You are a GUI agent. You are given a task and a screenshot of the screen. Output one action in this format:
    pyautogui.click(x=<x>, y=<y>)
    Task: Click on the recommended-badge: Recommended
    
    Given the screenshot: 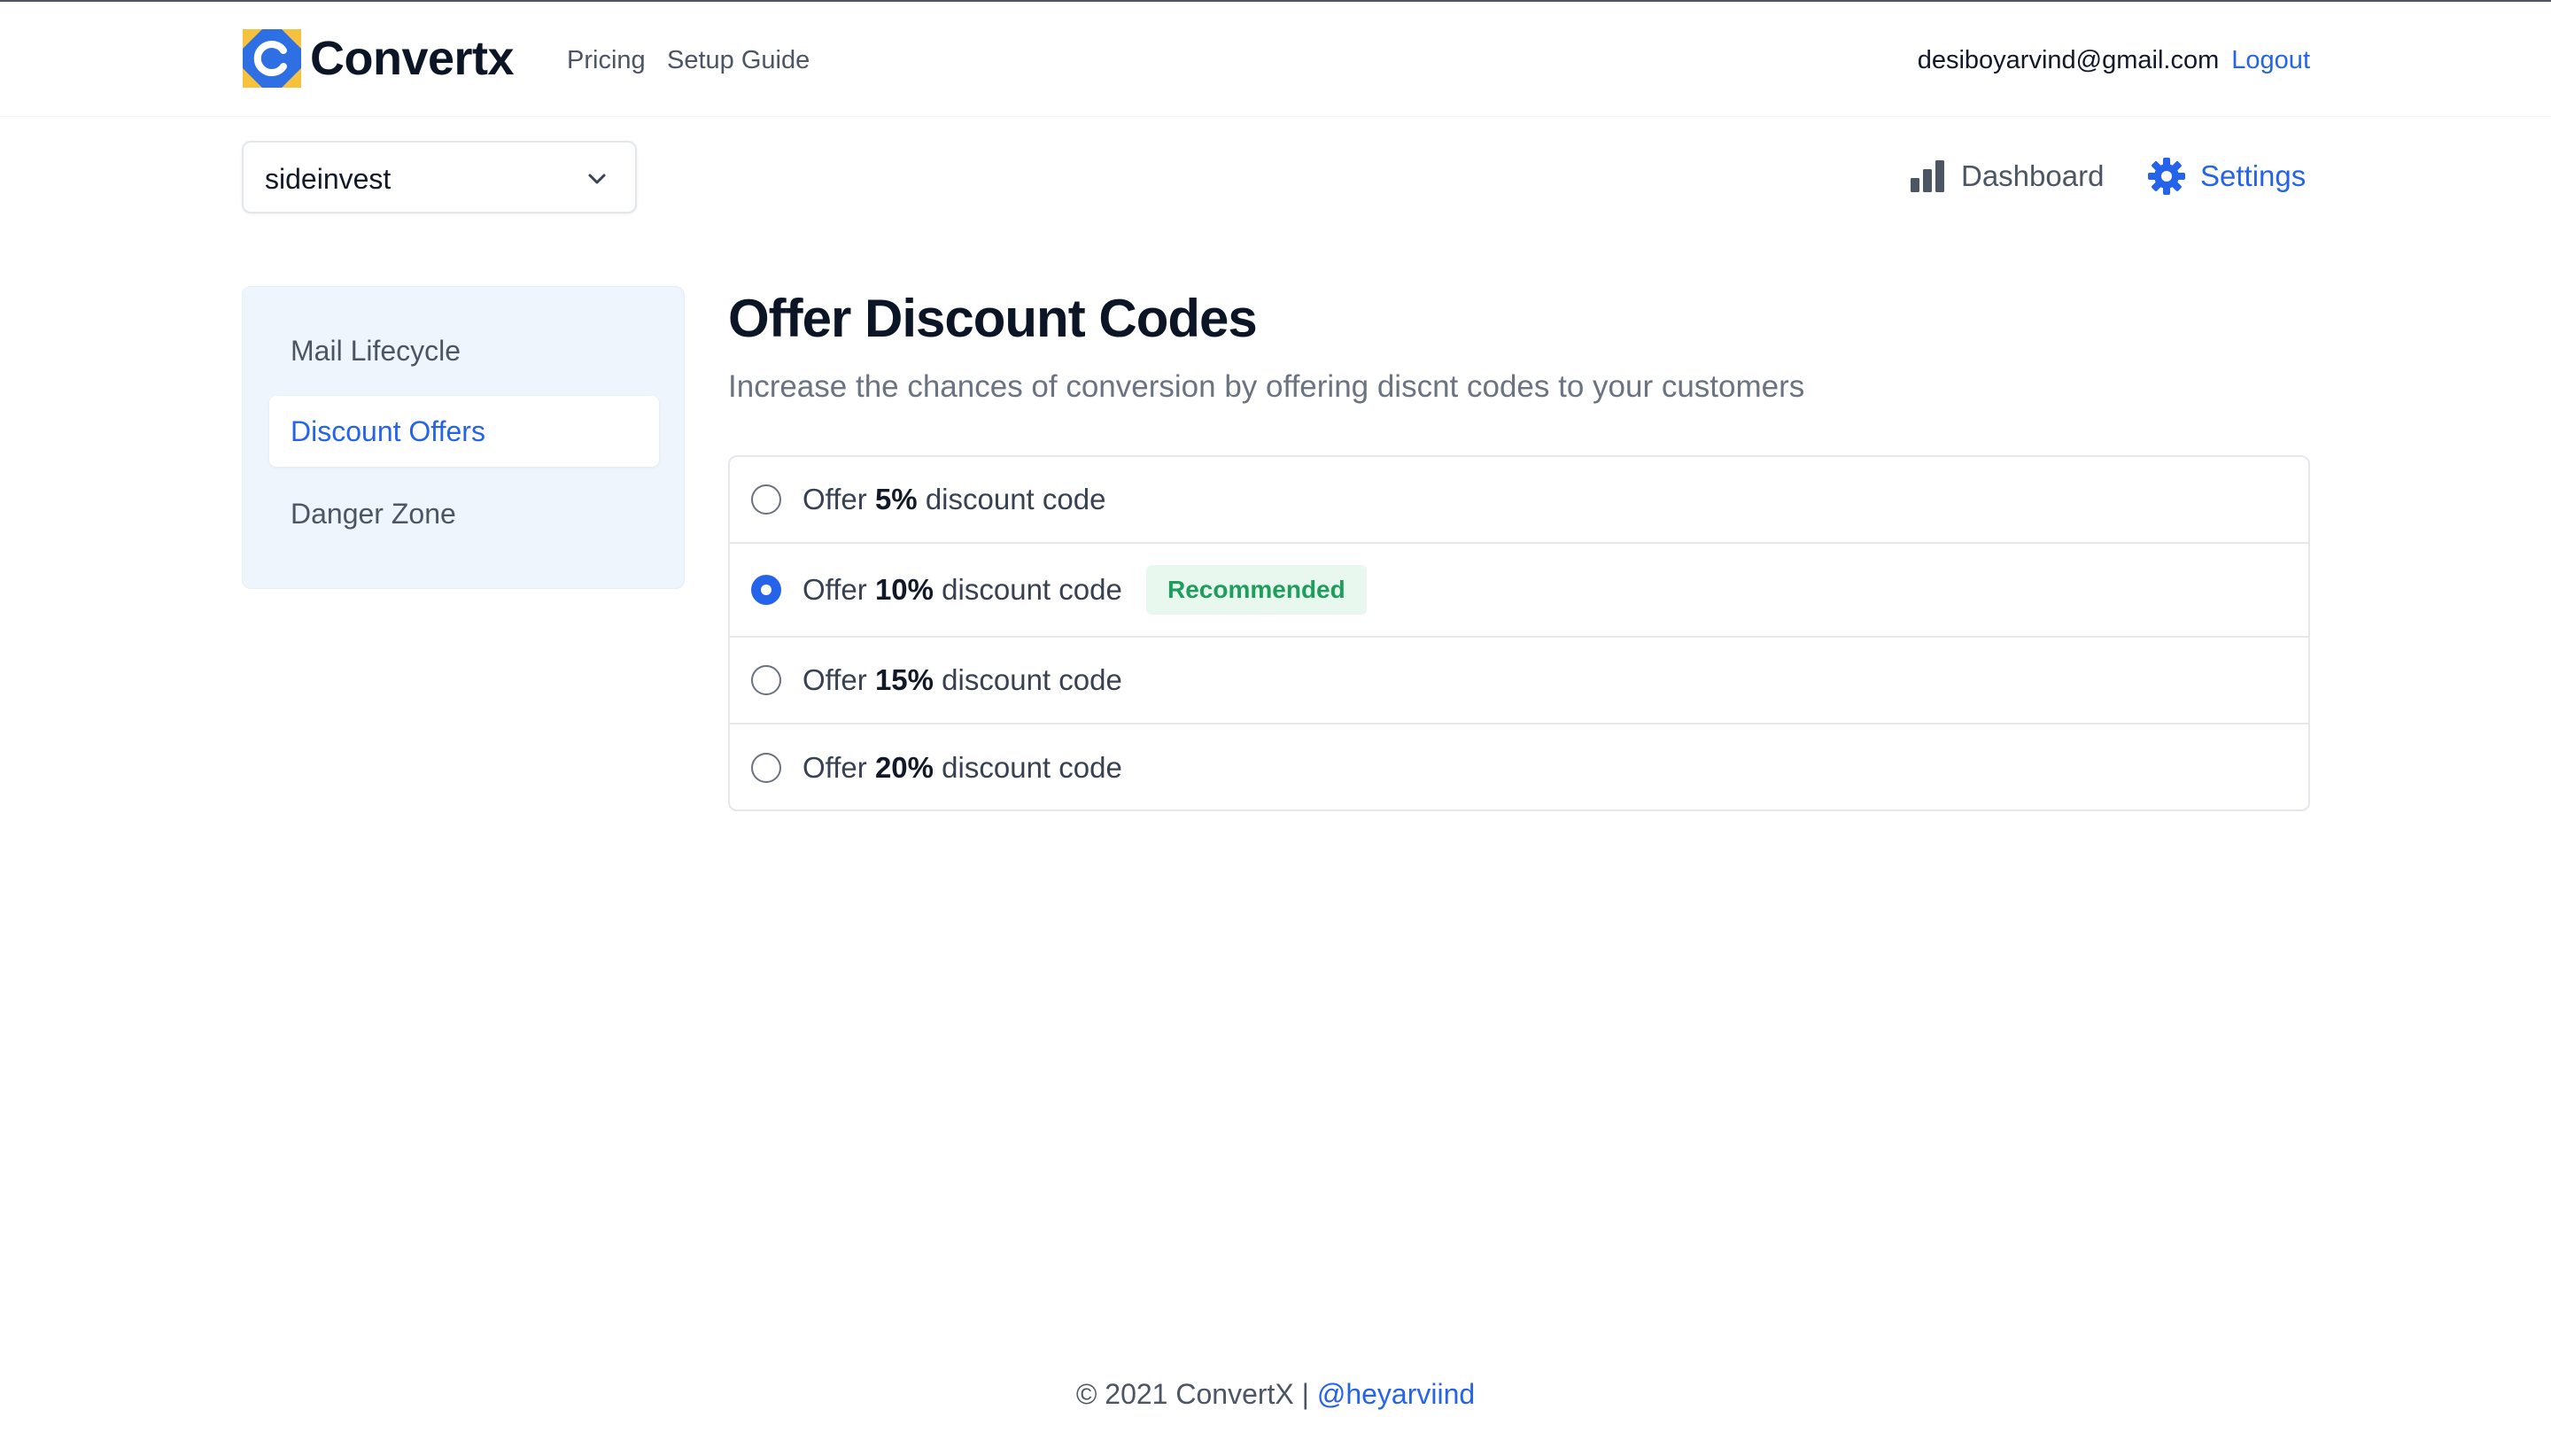 What is the action you would take?
    pyautogui.click(x=1256, y=590)
    